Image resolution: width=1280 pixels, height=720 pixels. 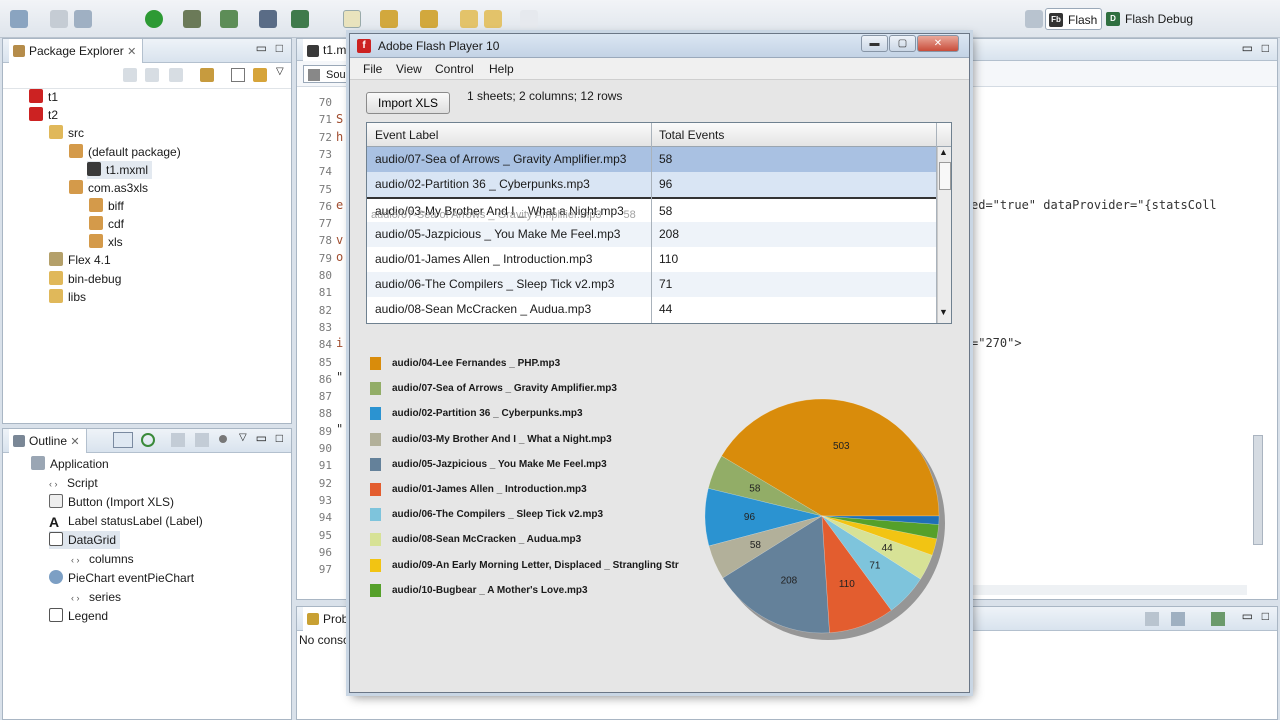 I want to click on line-number: 74, so click(x=325, y=172).